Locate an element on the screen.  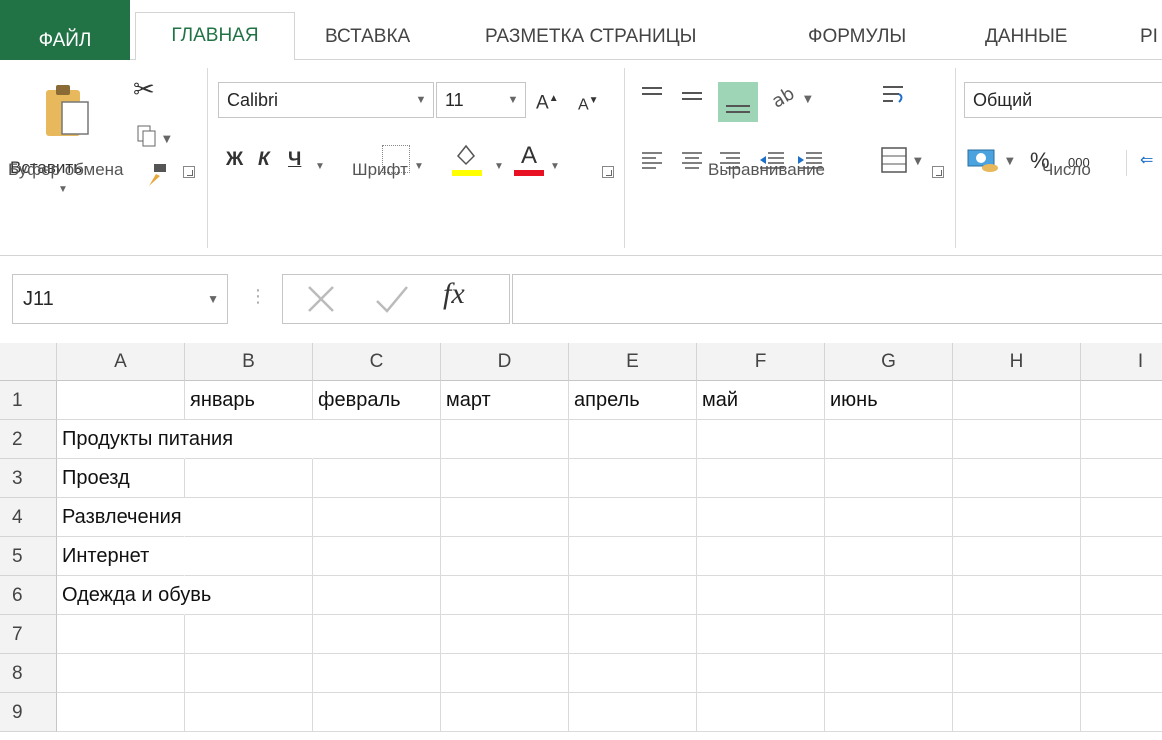
cell-i9 is located at coordinates (1121, 712).